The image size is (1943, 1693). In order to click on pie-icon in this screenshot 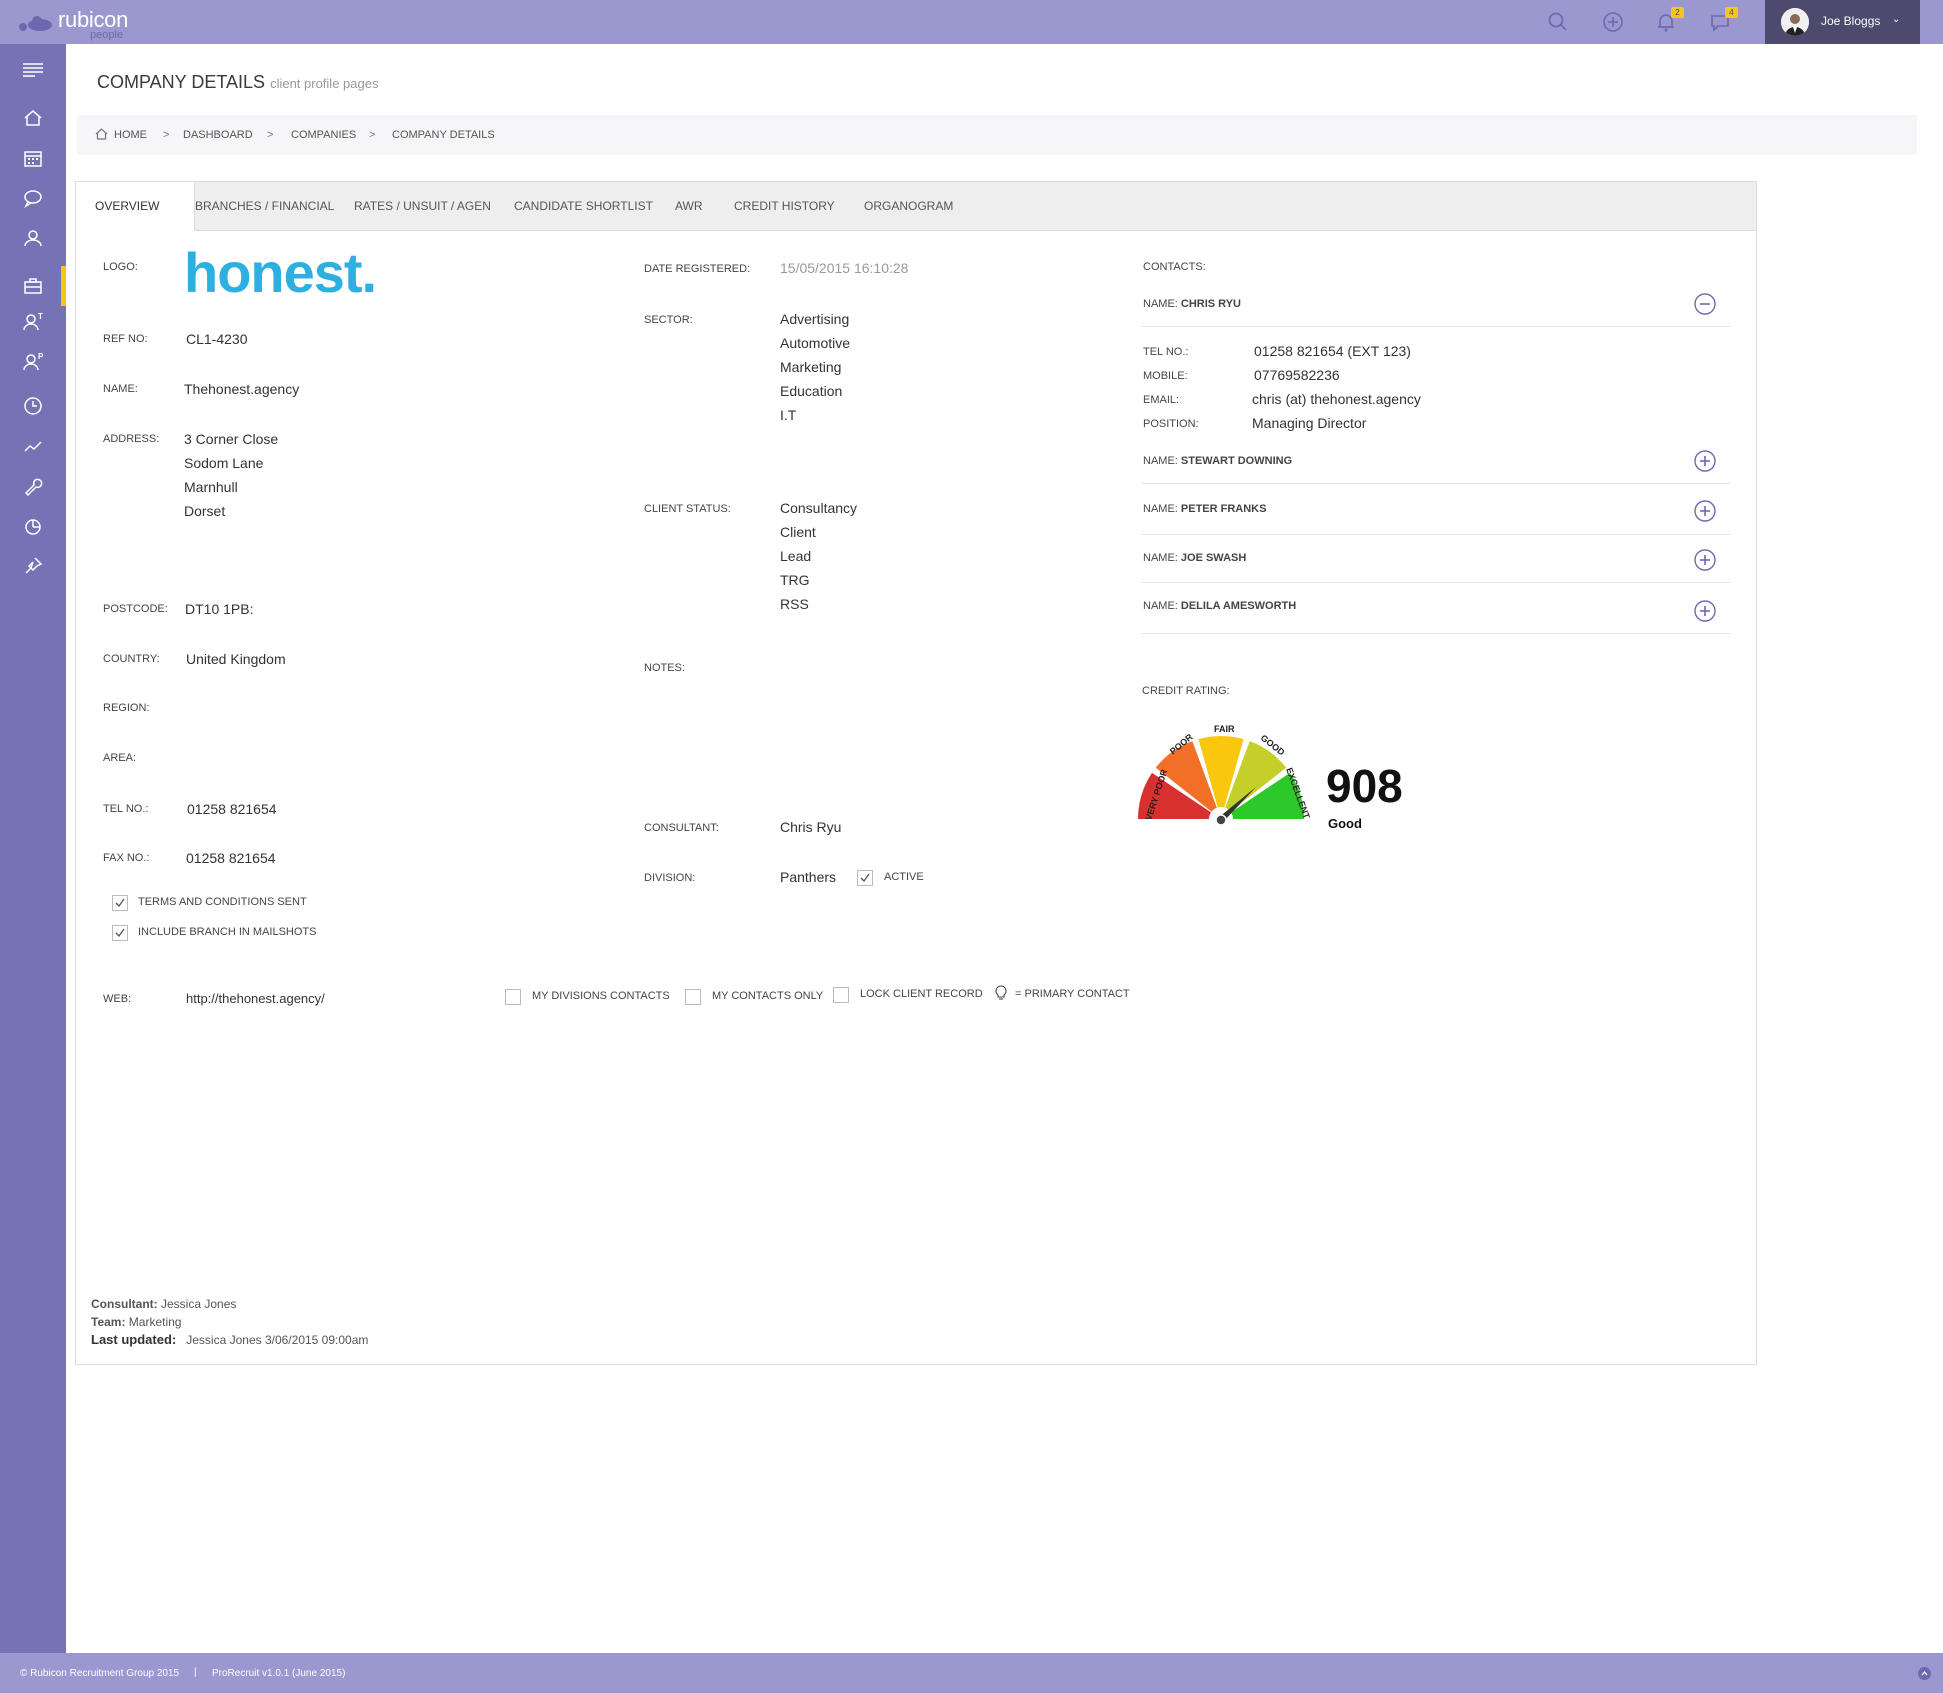, I will do `click(33, 526)`.